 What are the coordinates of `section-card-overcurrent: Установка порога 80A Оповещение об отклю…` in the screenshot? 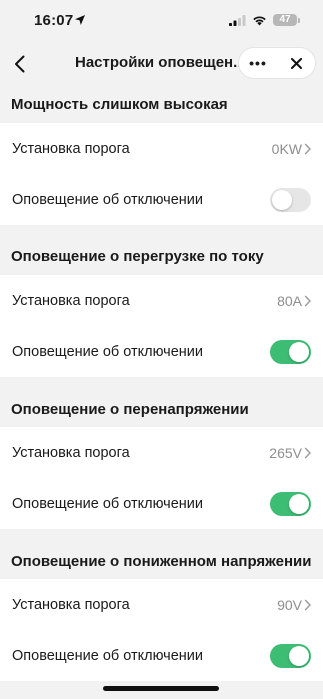 It's located at (161, 326).